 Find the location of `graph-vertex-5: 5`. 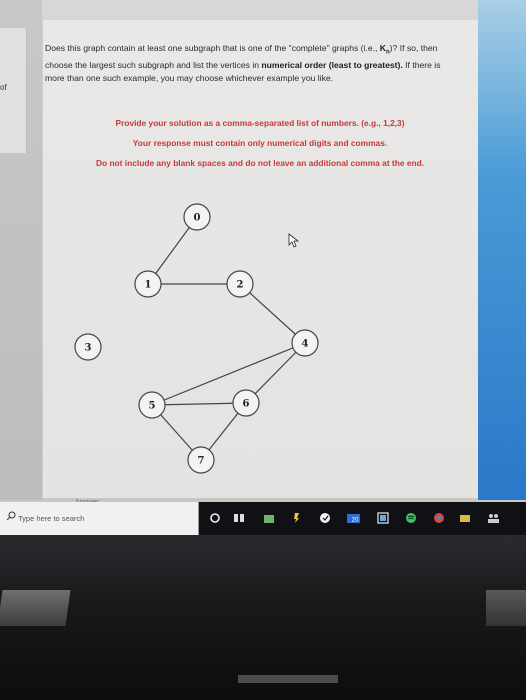

graph-vertex-5: 5 is located at coordinates (152, 405).